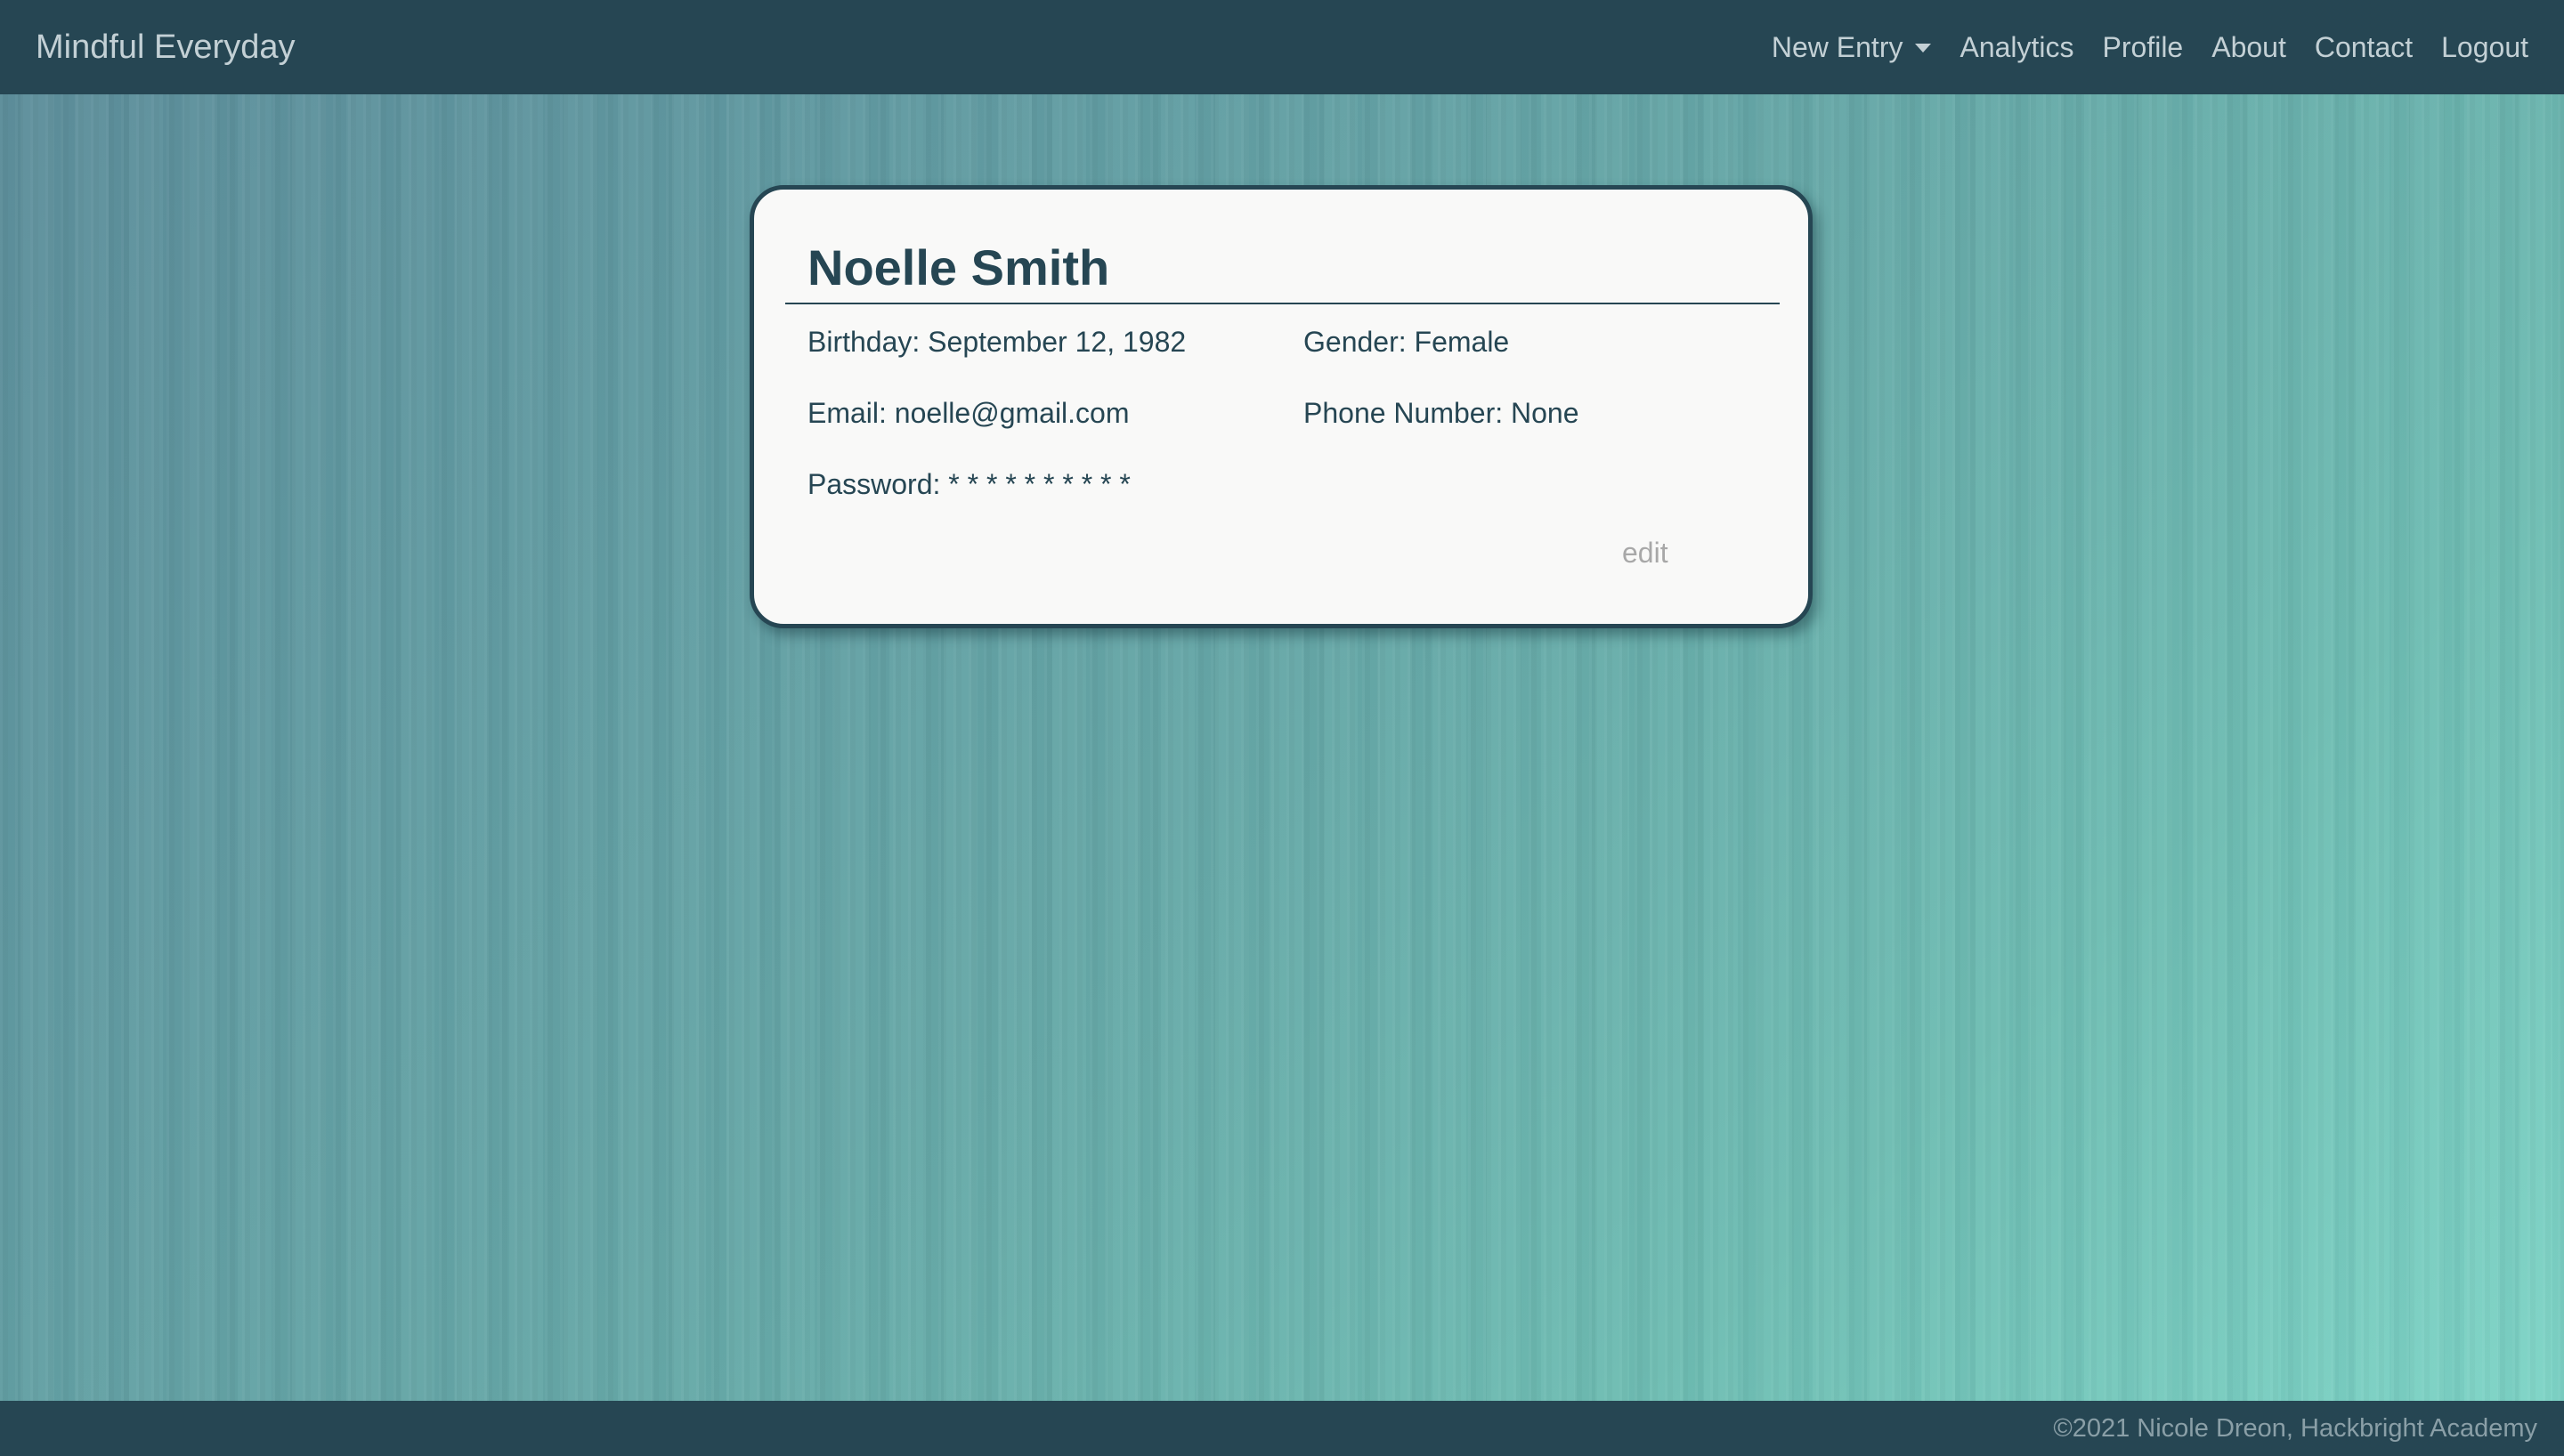 Image resolution: width=2564 pixels, height=1456 pixels. What do you see at coordinates (1441, 413) in the screenshot?
I see `phone-field: Phone Number: None` at bounding box center [1441, 413].